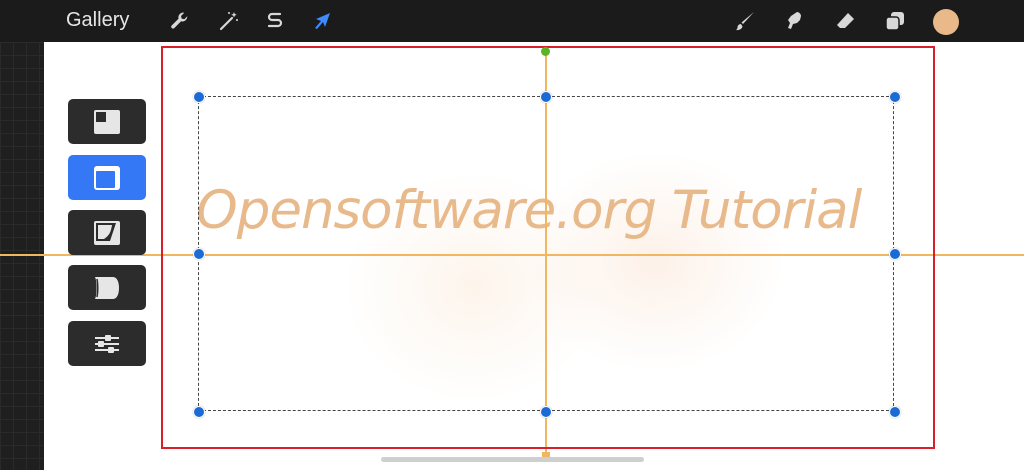 Image resolution: width=1024 pixels, height=470 pixels. Describe the element at coordinates (22, 256) in the screenshot. I see `background-grid` at that location.